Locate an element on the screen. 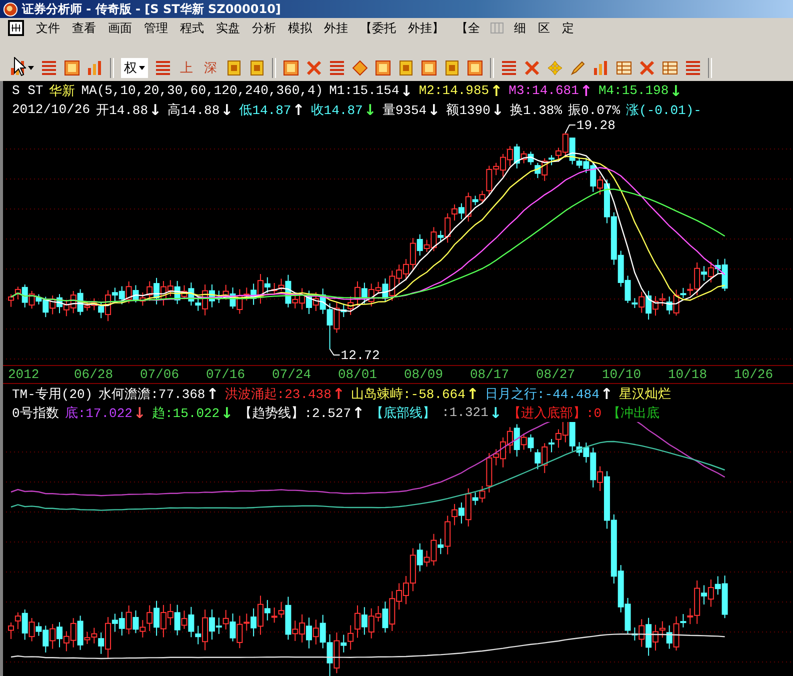 The image size is (793, 676). quote-text: MA(5,10,20,30,60,120,240,360,4) is located at coordinates (202, 90).